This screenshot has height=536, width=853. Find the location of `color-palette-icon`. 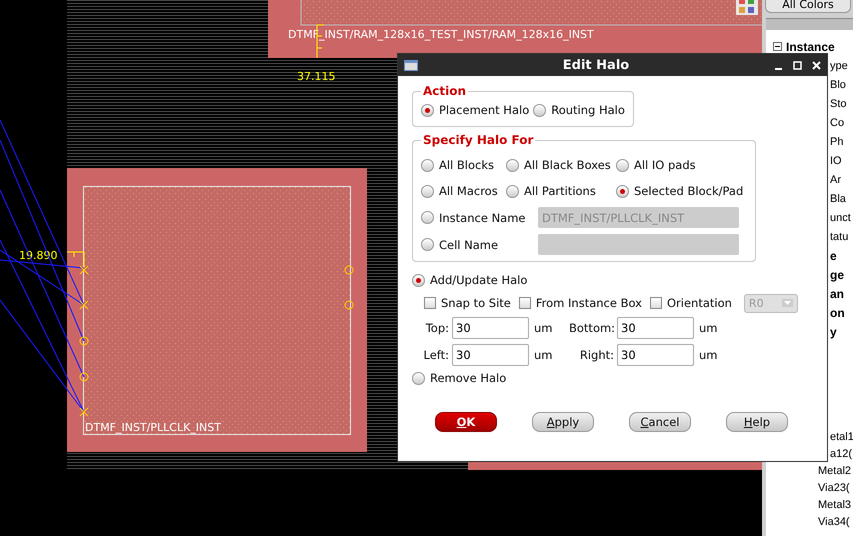

color-palette-icon is located at coordinates (747, 7).